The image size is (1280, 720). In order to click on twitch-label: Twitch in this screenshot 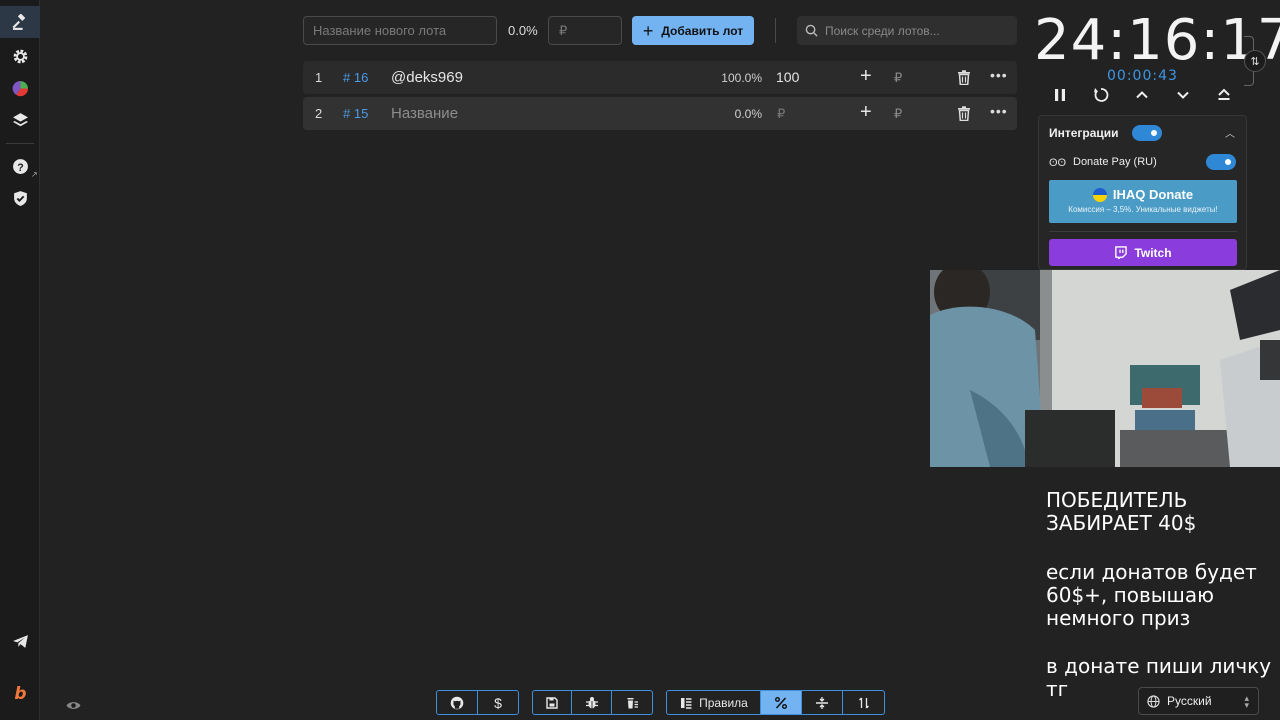, I will do `click(1153, 252)`.